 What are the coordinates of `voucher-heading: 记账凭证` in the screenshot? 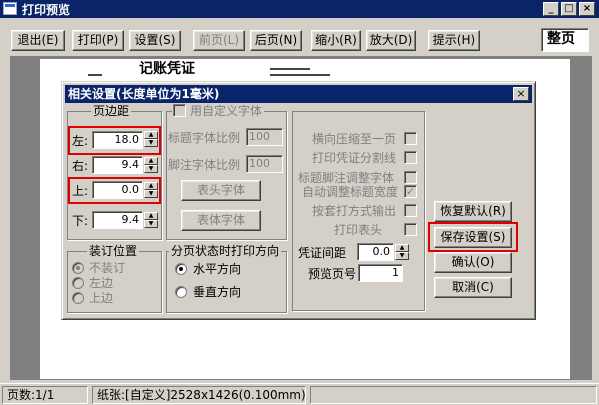 It's located at (167, 69).